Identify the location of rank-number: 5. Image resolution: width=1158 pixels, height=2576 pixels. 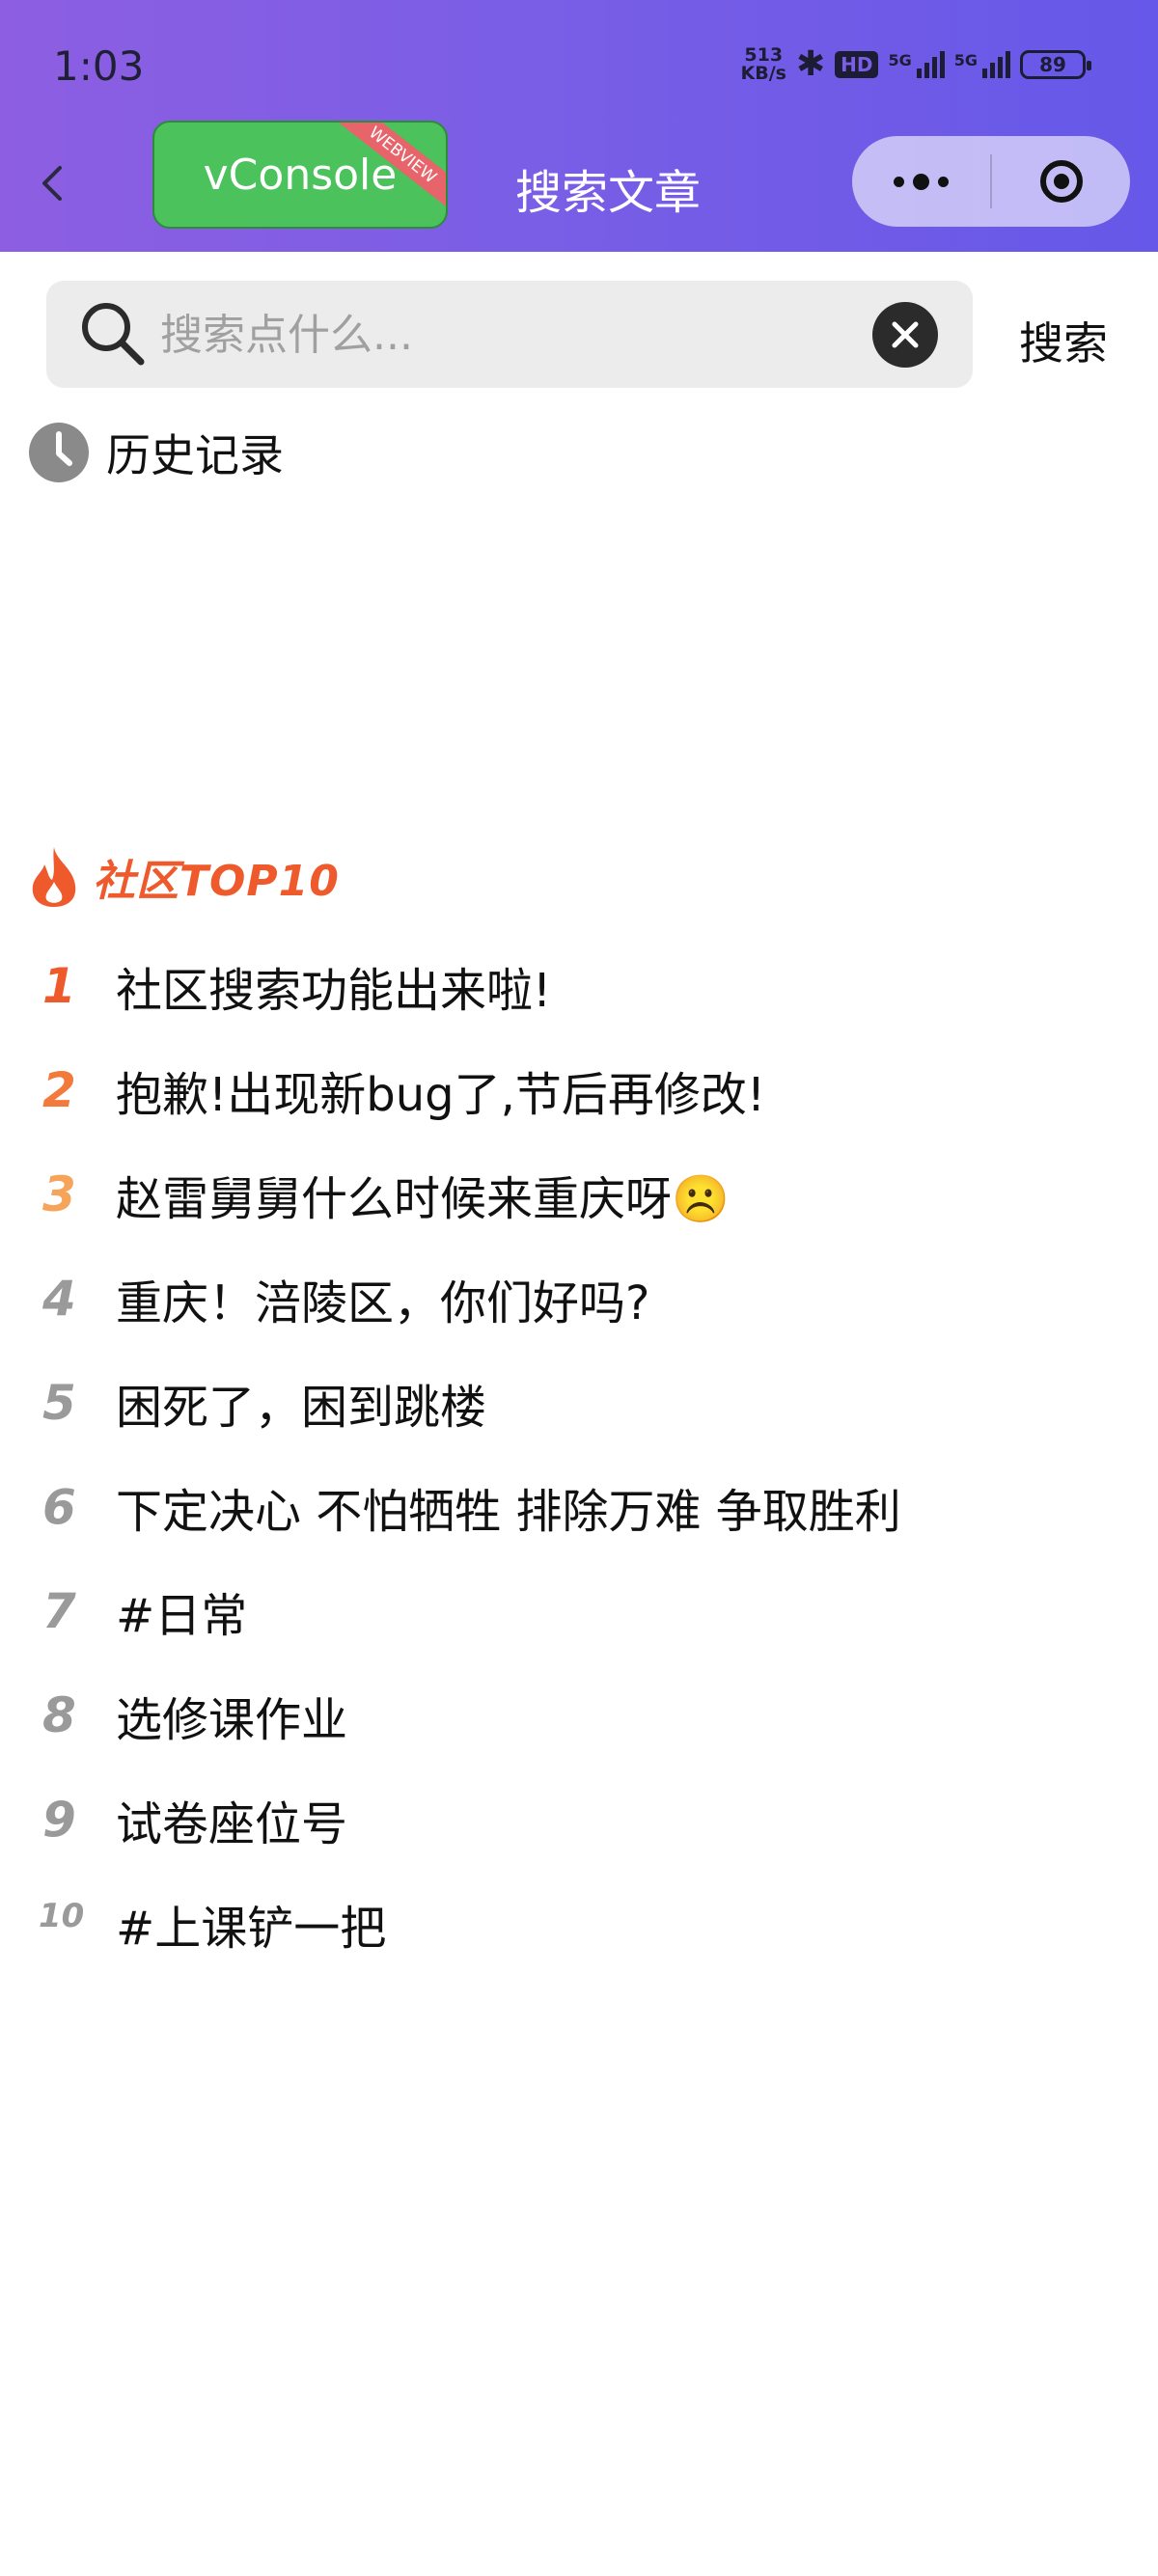
(59, 1403).